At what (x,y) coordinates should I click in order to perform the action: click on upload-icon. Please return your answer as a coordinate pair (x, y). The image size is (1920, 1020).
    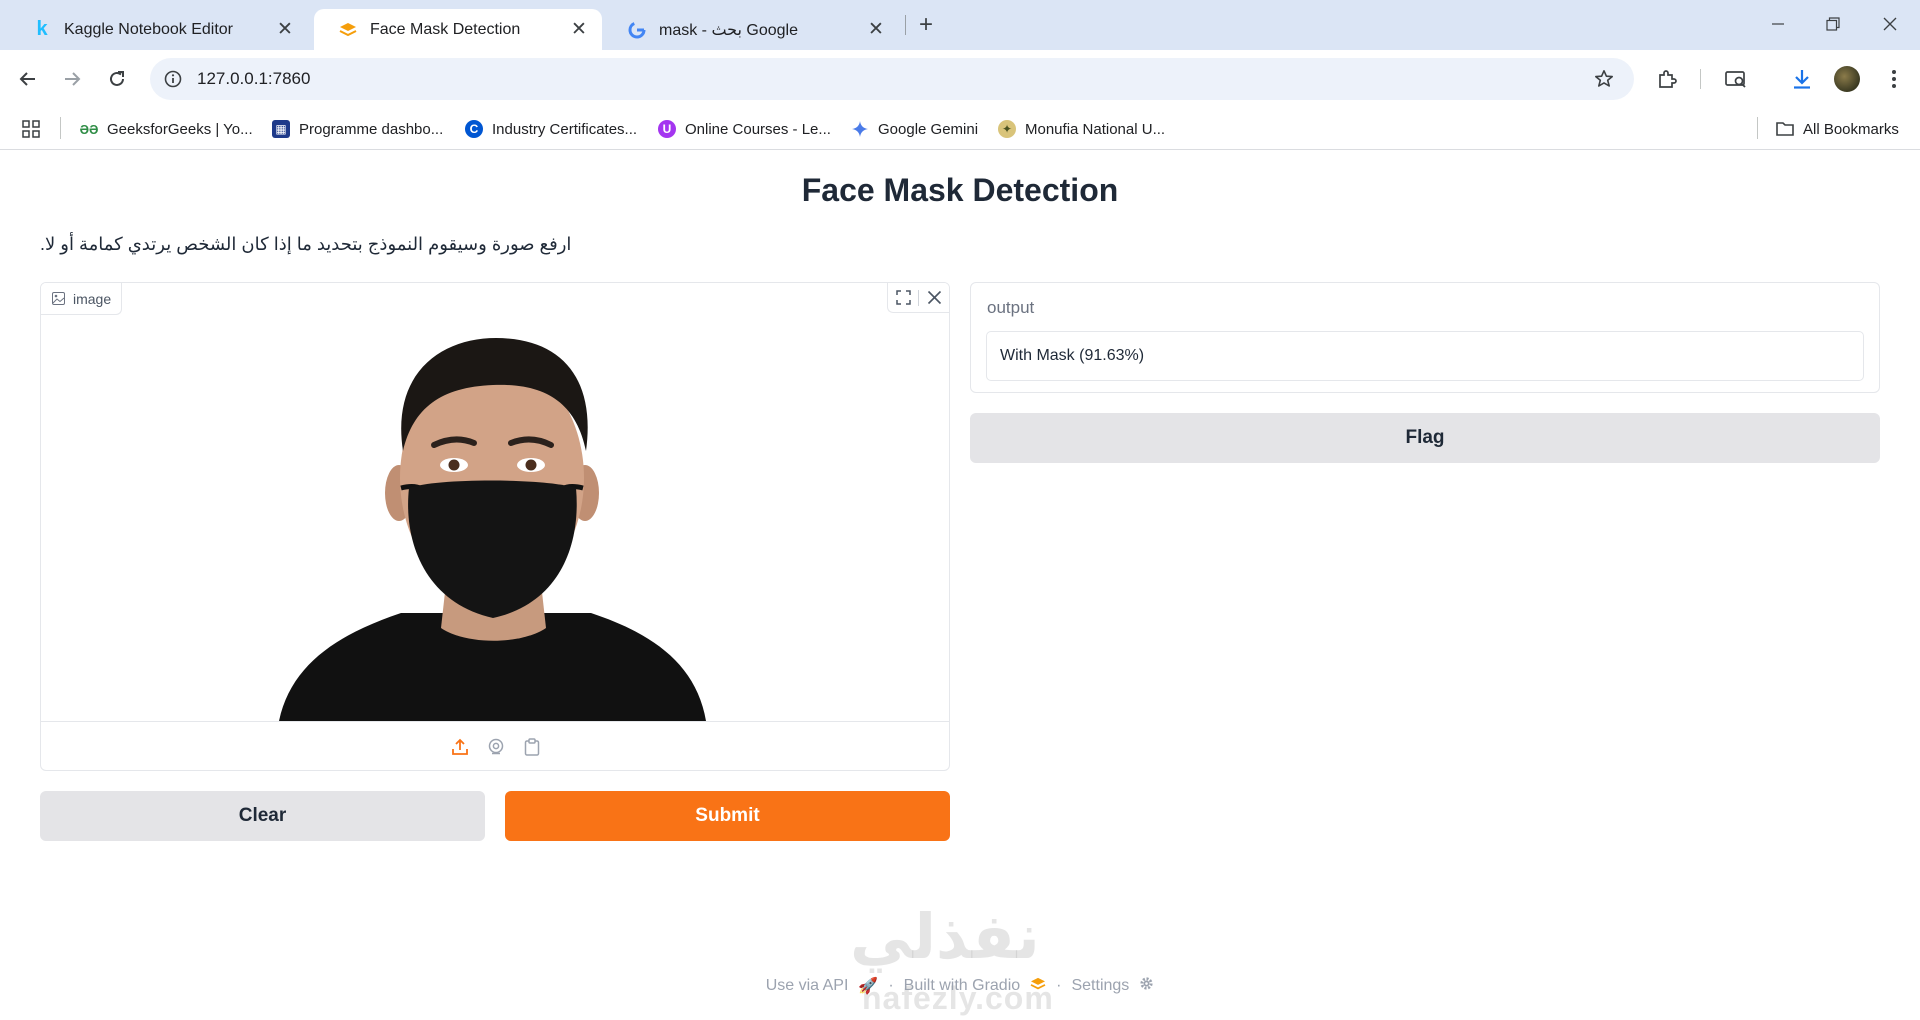
    Looking at the image, I should click on (460, 747).